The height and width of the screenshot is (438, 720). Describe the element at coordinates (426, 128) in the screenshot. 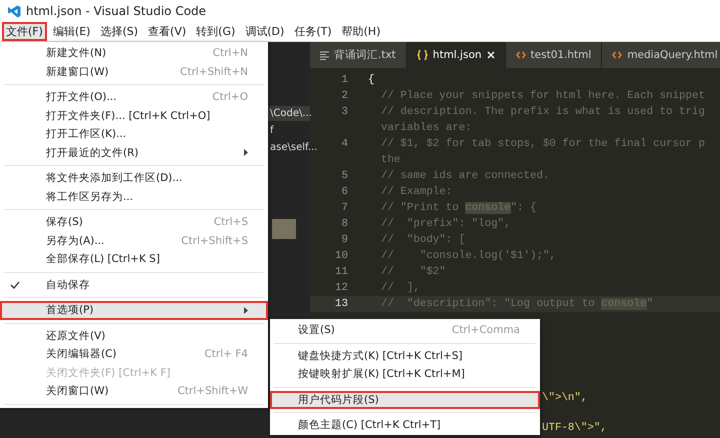

I see `code-text: variables are:` at that location.